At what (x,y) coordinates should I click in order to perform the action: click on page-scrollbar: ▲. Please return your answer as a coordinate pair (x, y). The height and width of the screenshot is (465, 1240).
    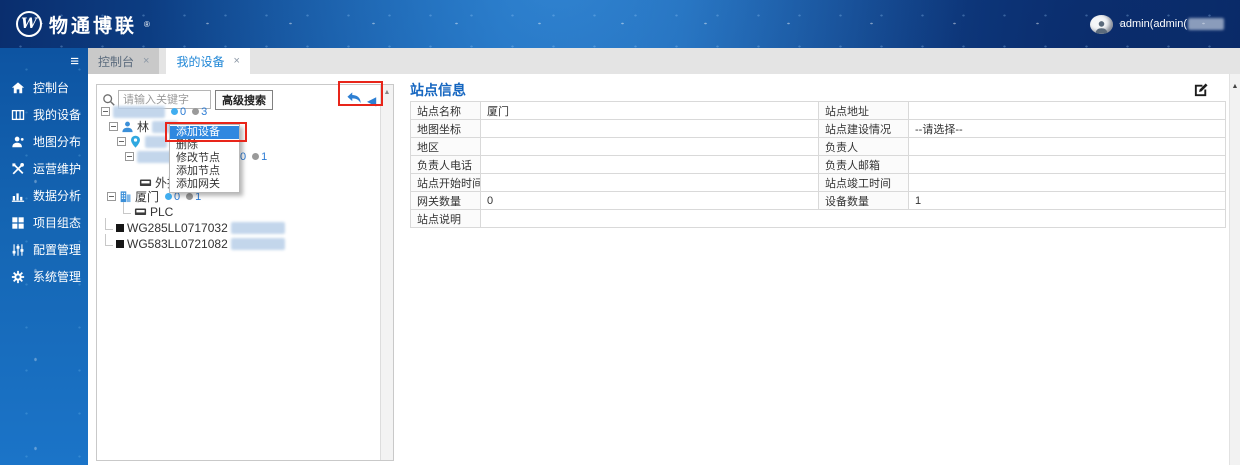
    Looking at the image, I should click on (1234, 269).